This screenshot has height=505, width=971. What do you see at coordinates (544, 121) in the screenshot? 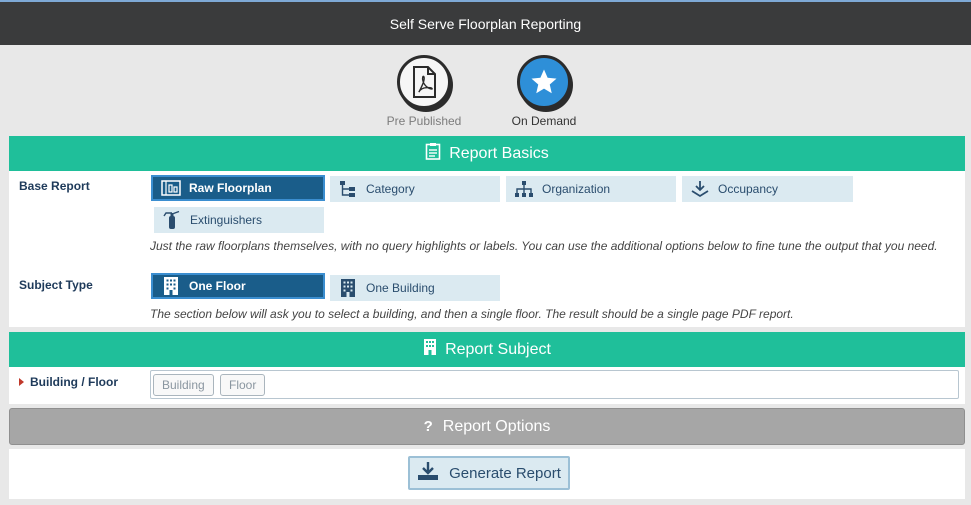
I see `mode-label: On Demand` at bounding box center [544, 121].